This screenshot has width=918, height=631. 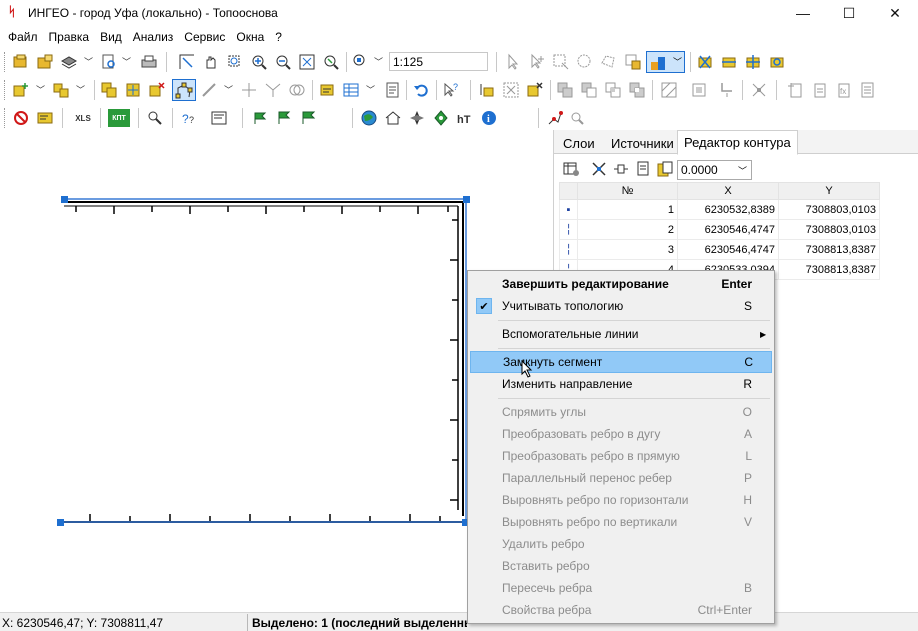 What do you see at coordinates (621, 334) in the screenshot?
I see `menu-item-helper-lines: Вспомогательные линии ▶` at bounding box center [621, 334].